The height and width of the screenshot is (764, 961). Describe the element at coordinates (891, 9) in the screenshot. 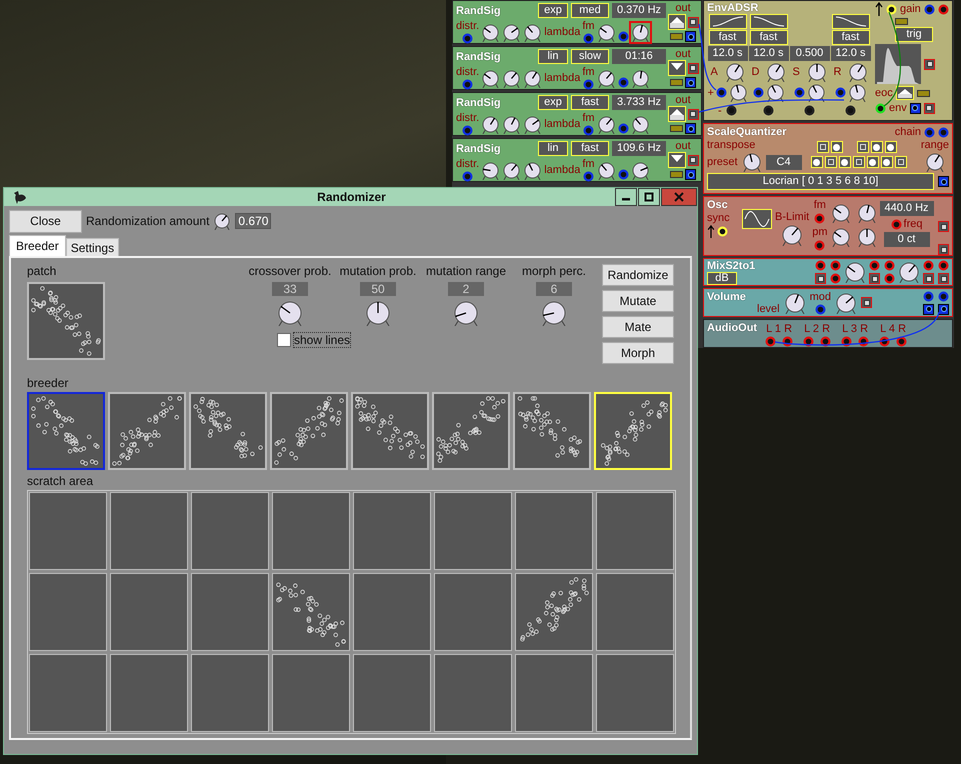

I see `trigger-jack` at that location.